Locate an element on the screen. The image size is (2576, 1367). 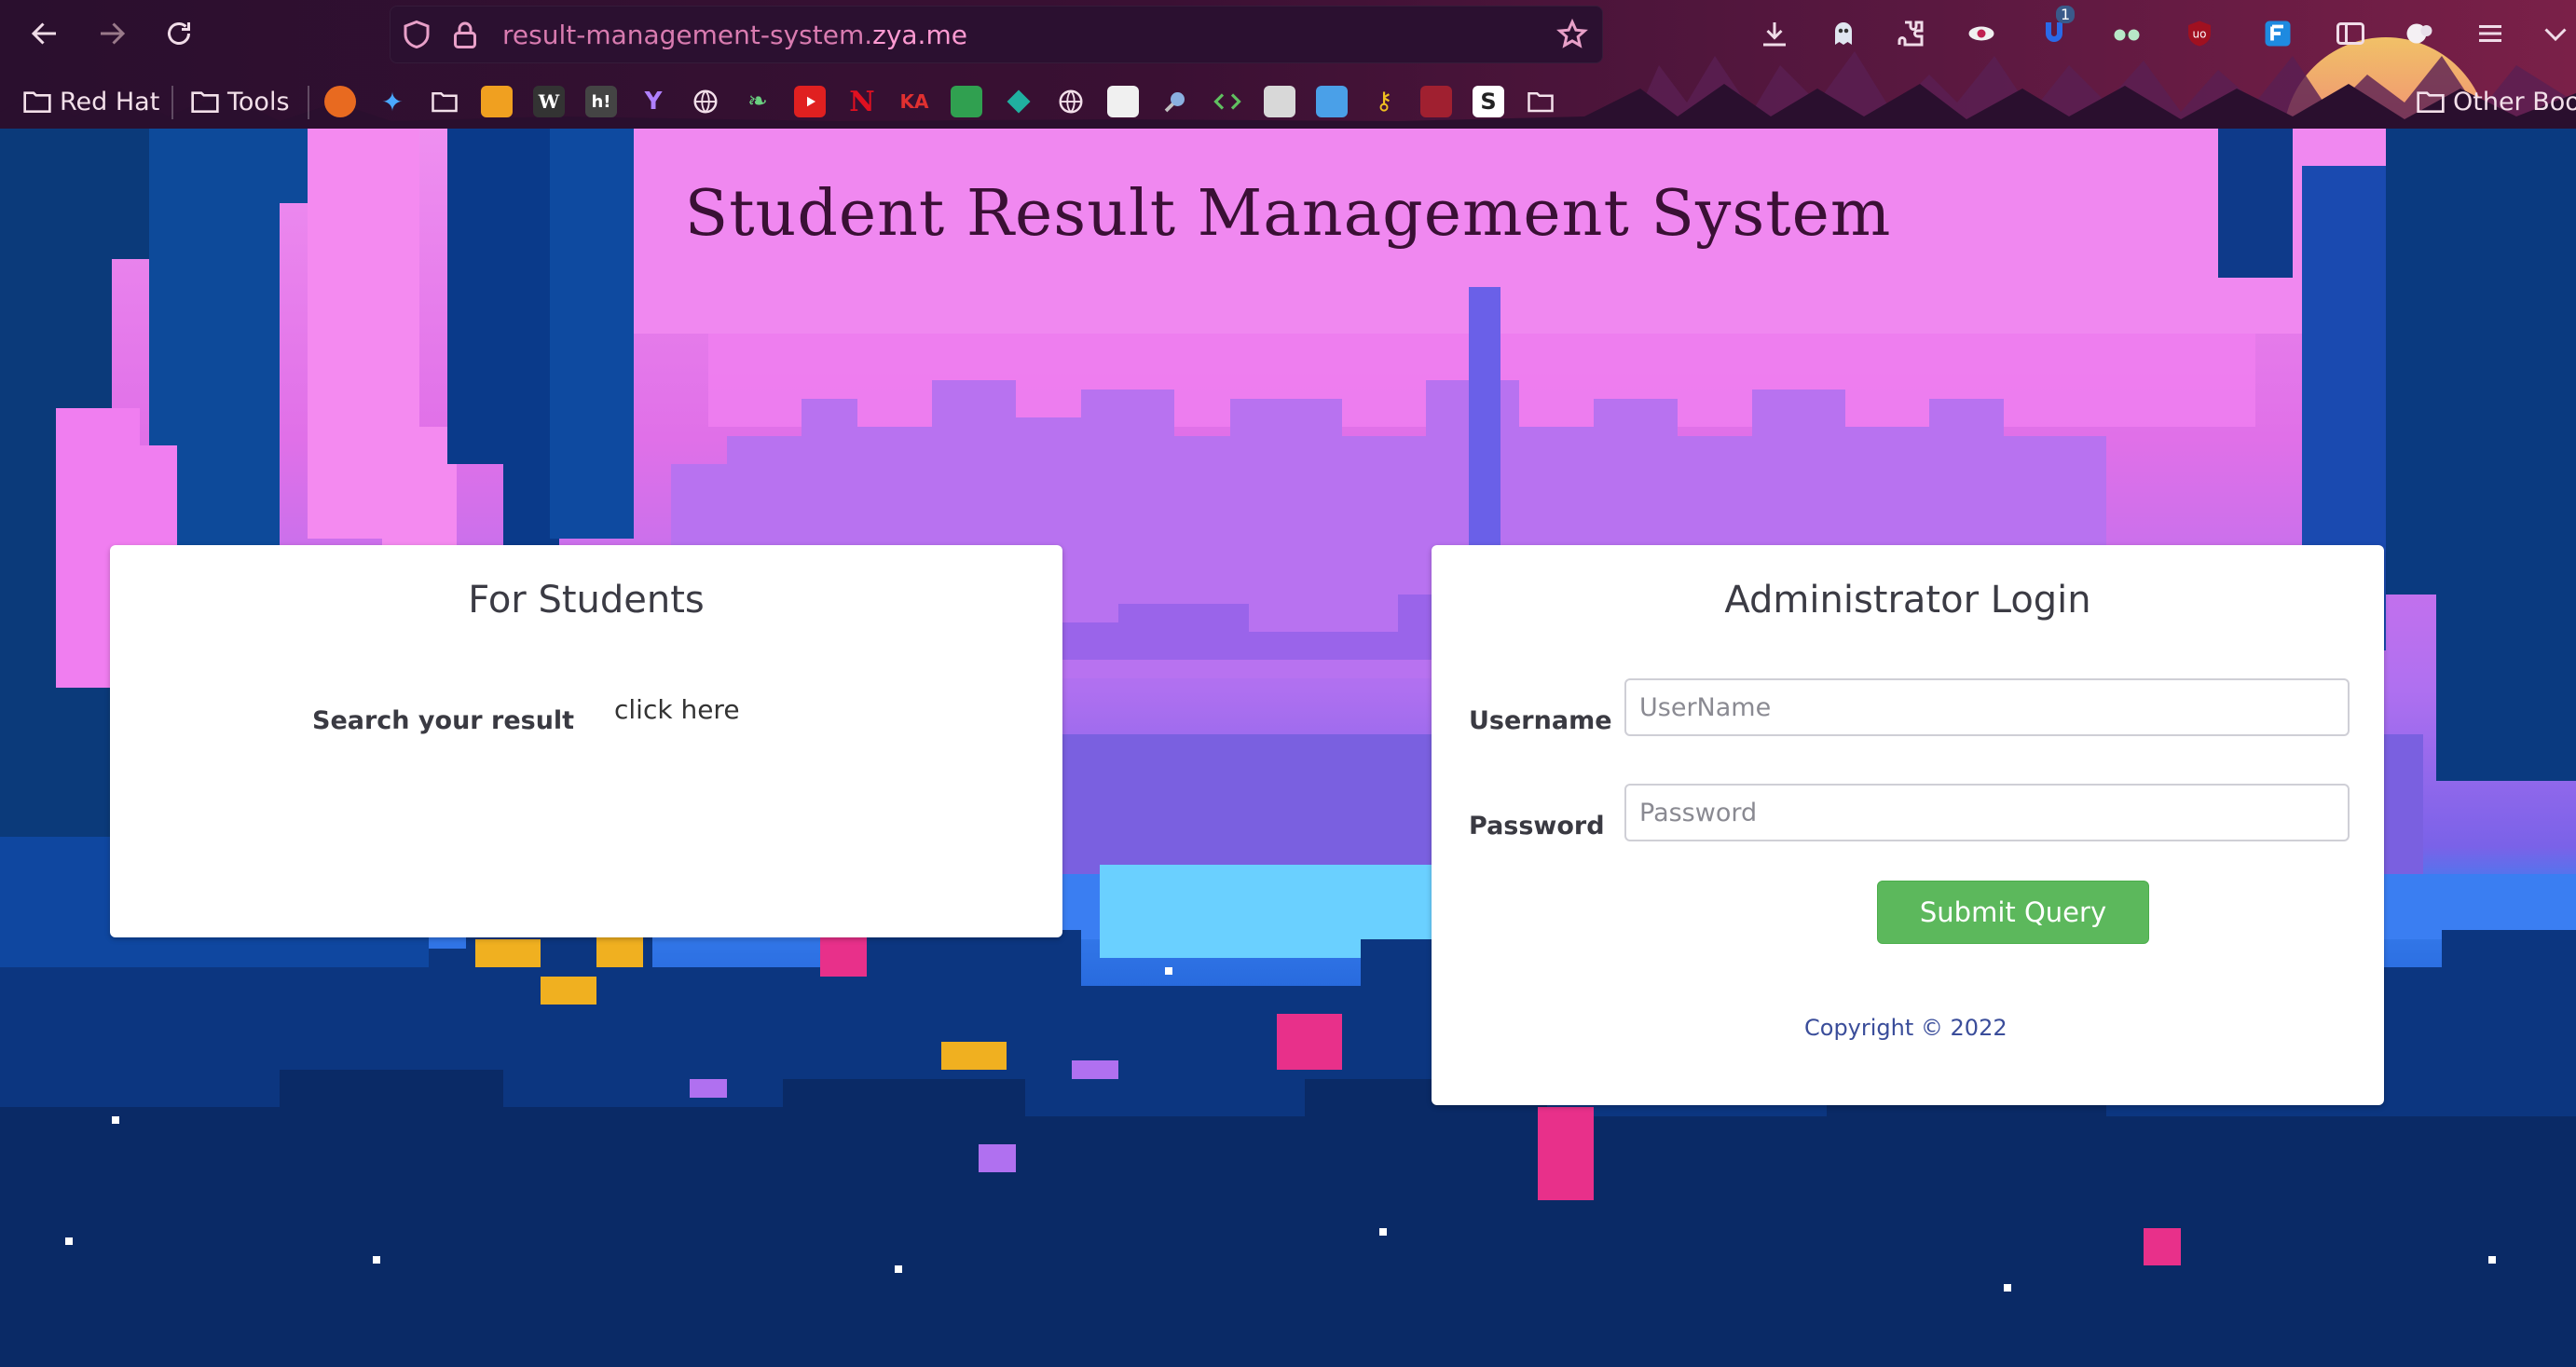
badge-count: 1 is located at coordinates (2066, 15).